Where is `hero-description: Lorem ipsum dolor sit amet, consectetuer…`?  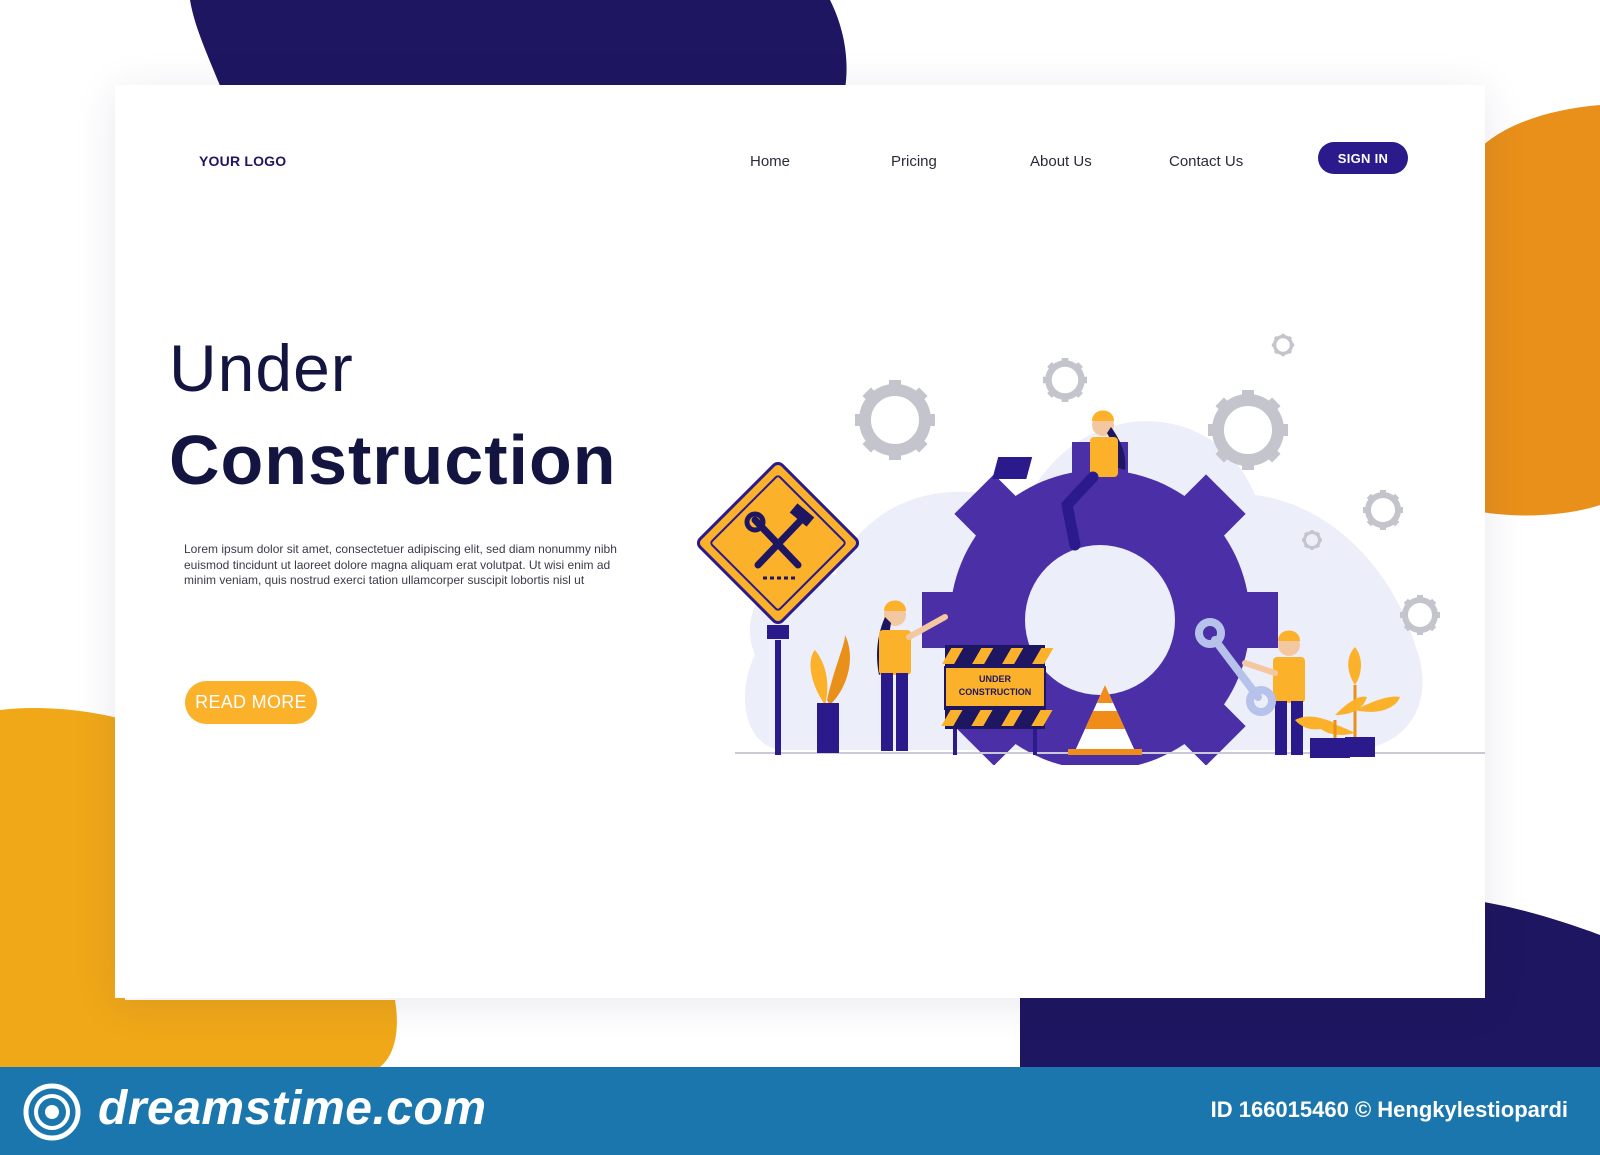 hero-description: Lorem ipsum dolor sit amet, consectetuer… is located at coordinates (400, 564).